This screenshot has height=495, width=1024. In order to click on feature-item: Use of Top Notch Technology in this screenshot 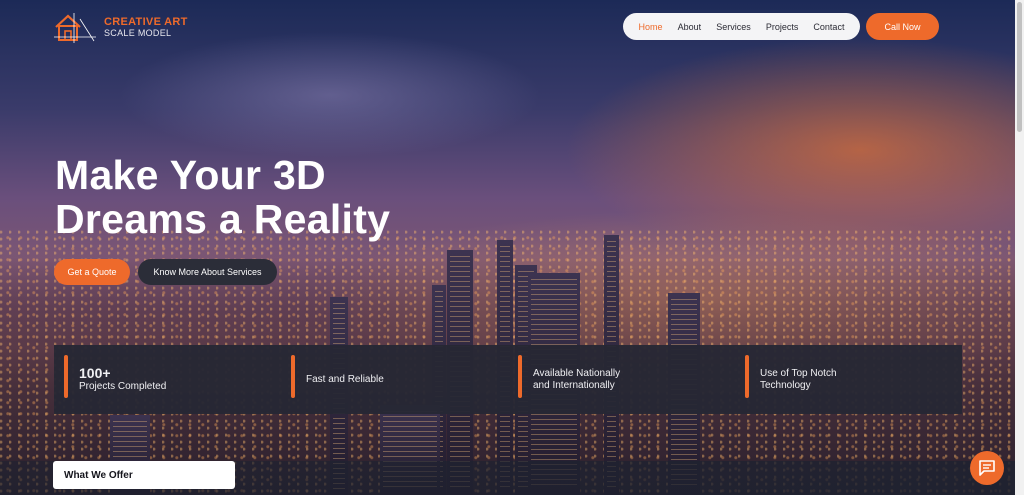, I will do `click(848, 379)`.